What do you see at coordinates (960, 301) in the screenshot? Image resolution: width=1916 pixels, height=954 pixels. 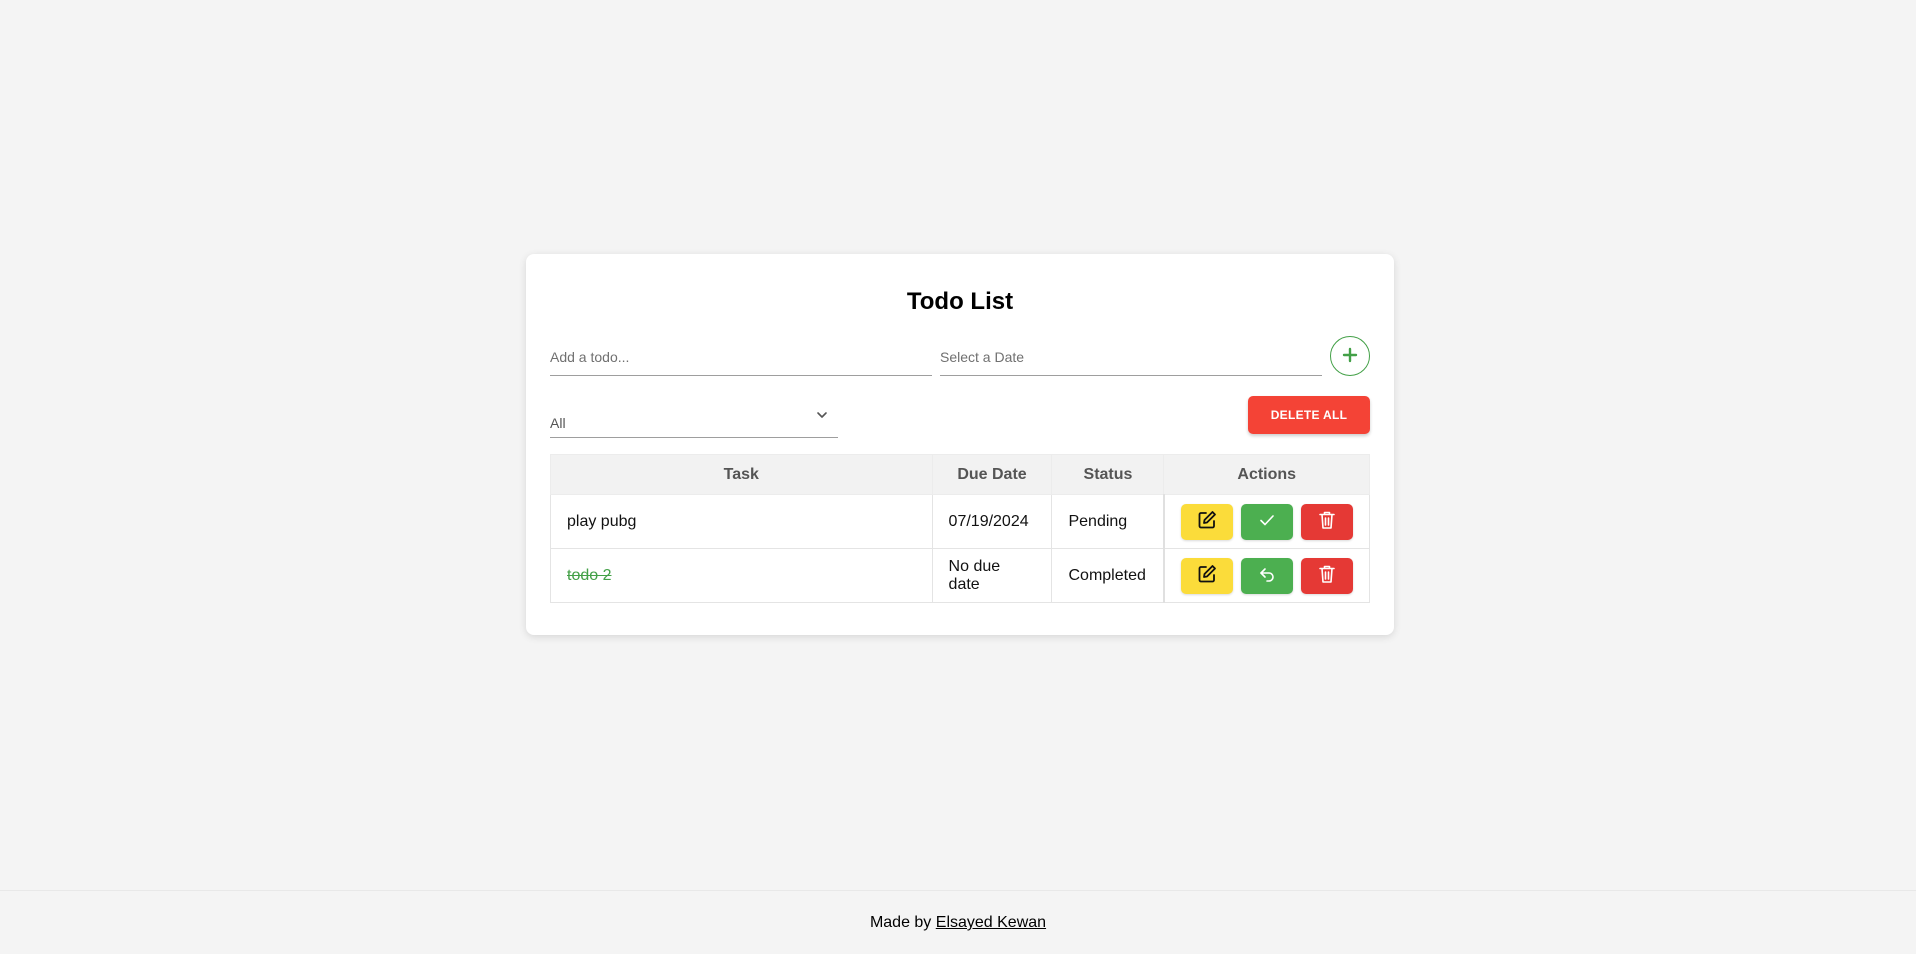 I see `page-title: Todo List` at bounding box center [960, 301].